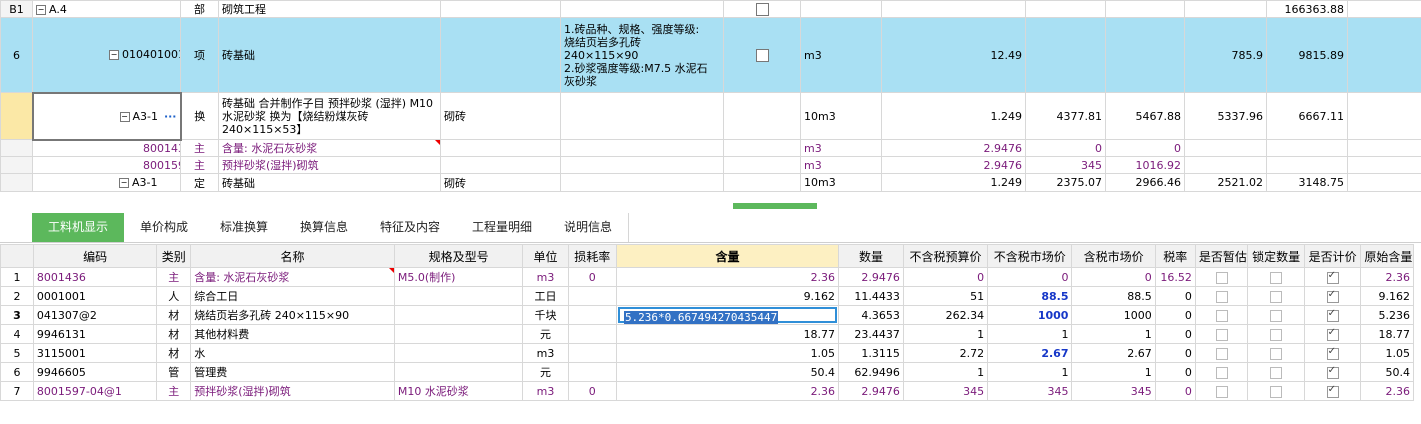 This screenshot has width=1421, height=424. What do you see at coordinates (1145, 165) in the screenshot?
I see `value2-cell: 1016.92` at bounding box center [1145, 165].